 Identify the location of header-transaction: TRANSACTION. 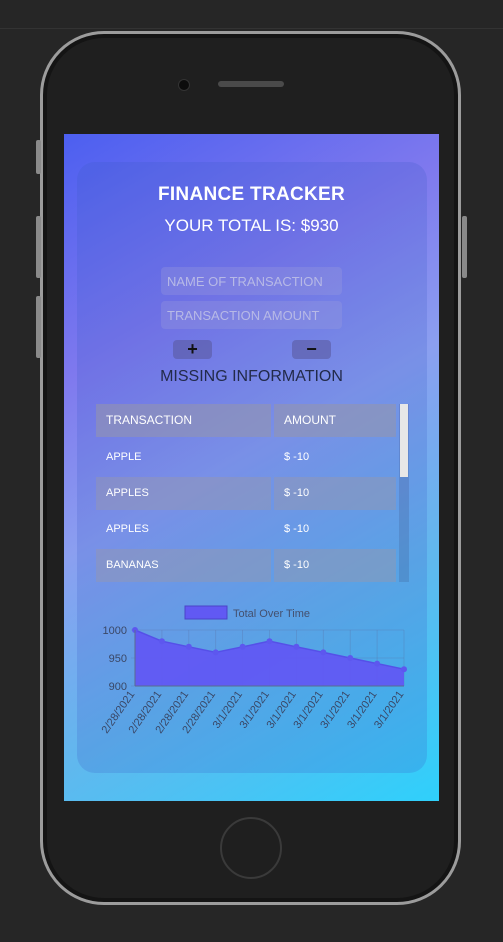
(183, 420).